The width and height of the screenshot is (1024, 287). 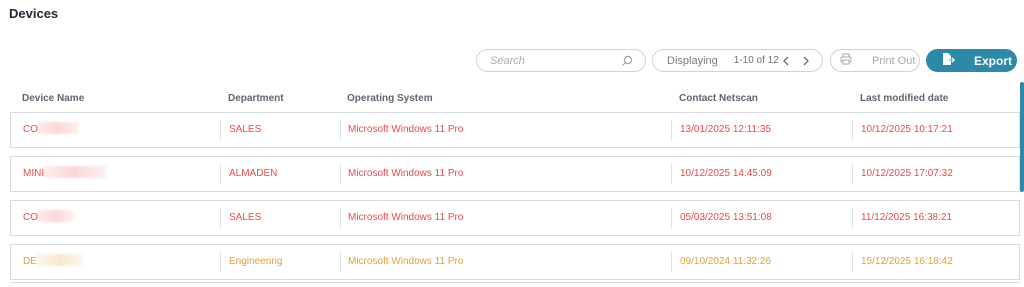 What do you see at coordinates (390, 98) in the screenshot?
I see `column-header-operating-system: Operating System` at bounding box center [390, 98].